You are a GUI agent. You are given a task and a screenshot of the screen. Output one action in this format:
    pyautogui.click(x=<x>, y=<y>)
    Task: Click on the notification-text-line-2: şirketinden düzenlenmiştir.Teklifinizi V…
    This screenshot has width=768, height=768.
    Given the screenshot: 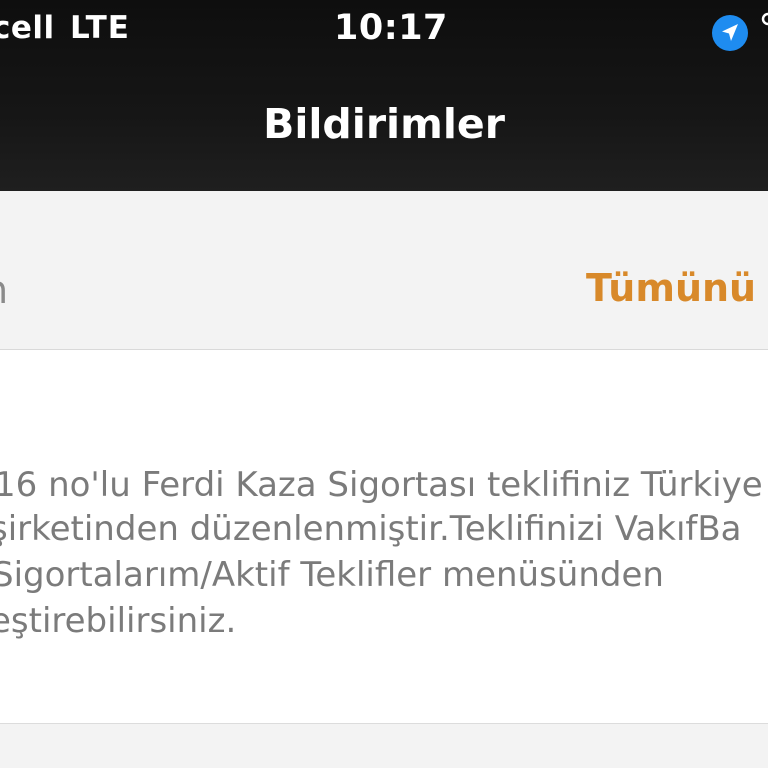 What is the action you would take?
    pyautogui.click(x=371, y=529)
    